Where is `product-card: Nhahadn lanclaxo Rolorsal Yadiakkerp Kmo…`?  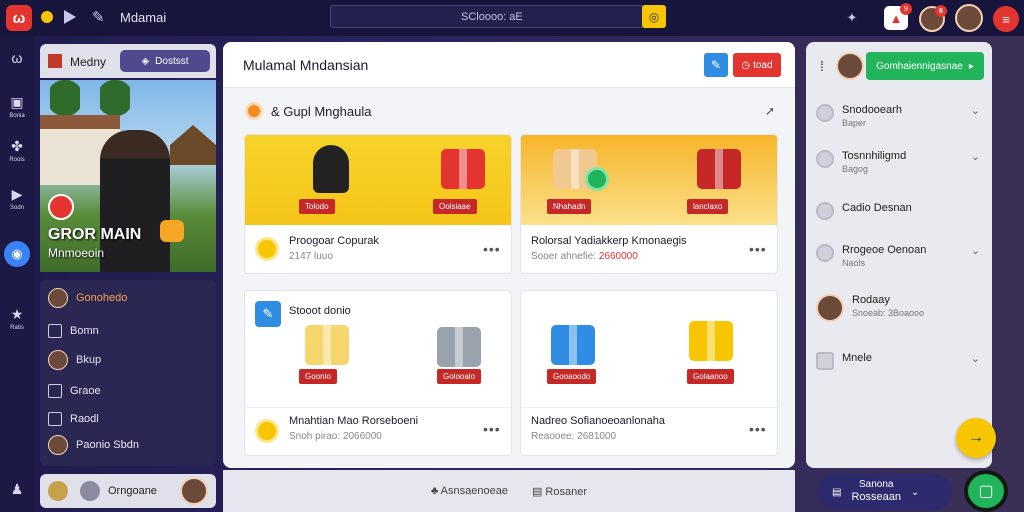
product-card: Nhahadn lanclaxo Rolorsal Yadiakkerp Kmo… is located at coordinates (649, 204).